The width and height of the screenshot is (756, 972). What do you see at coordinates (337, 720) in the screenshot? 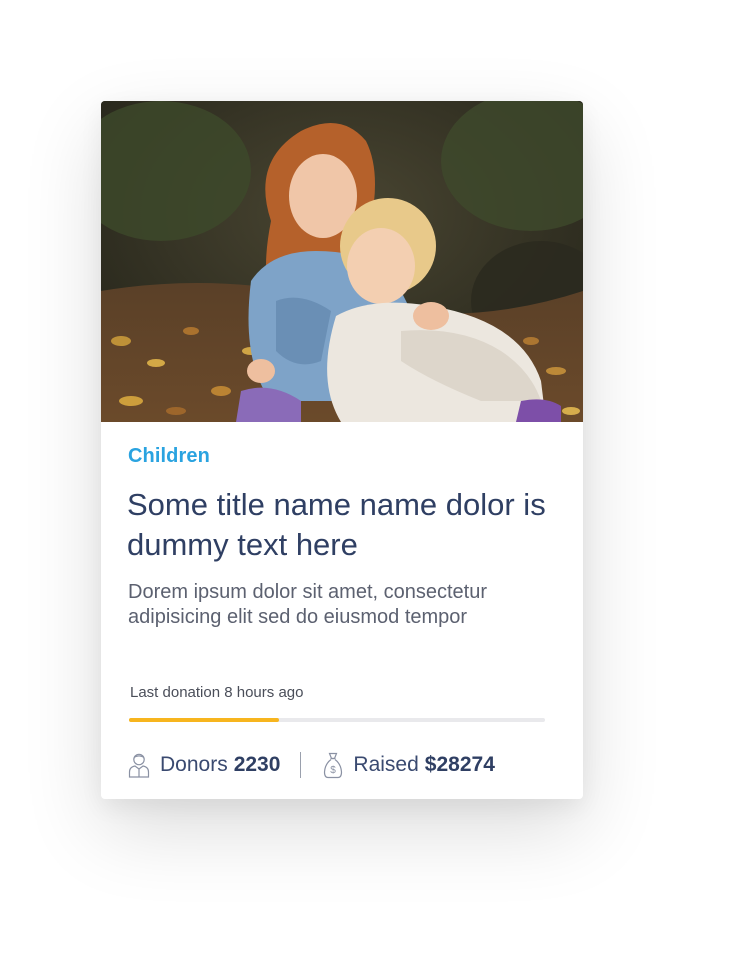
I see `donation-progress-bar` at bounding box center [337, 720].